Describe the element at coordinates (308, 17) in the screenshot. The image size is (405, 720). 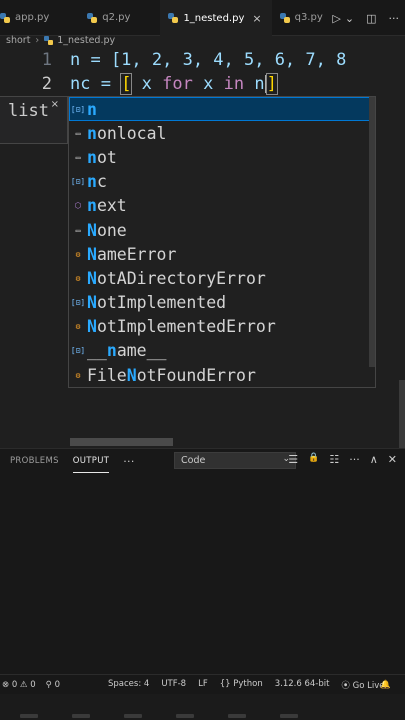
I see `tab-label: q3.py` at that location.